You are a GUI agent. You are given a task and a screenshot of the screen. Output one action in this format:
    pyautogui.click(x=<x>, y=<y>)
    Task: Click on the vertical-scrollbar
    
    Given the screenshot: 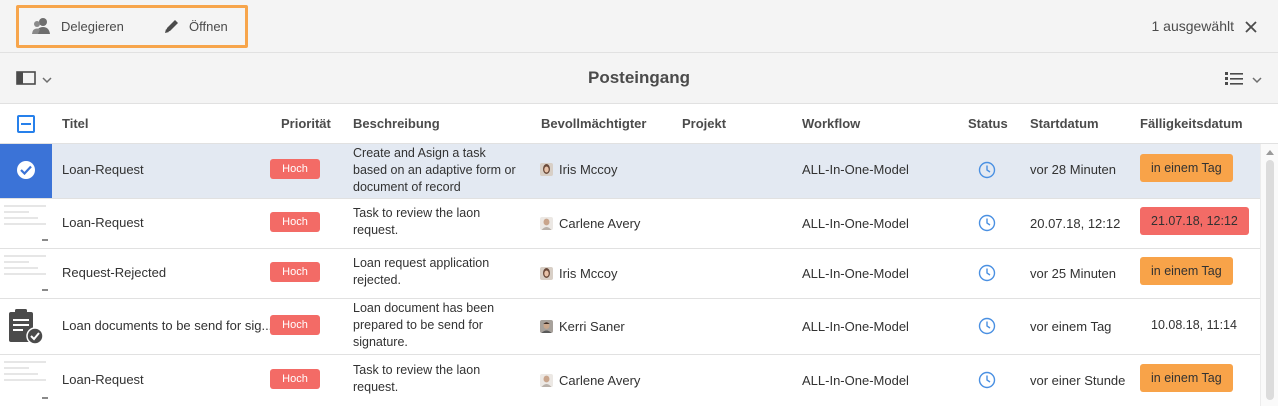 What is the action you would take?
    pyautogui.click(x=1269, y=275)
    